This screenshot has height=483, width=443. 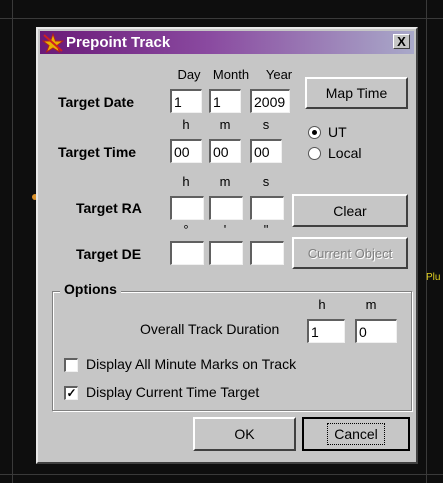 What do you see at coordinates (344, 153) in the screenshot?
I see `local-radio-label: Local` at bounding box center [344, 153].